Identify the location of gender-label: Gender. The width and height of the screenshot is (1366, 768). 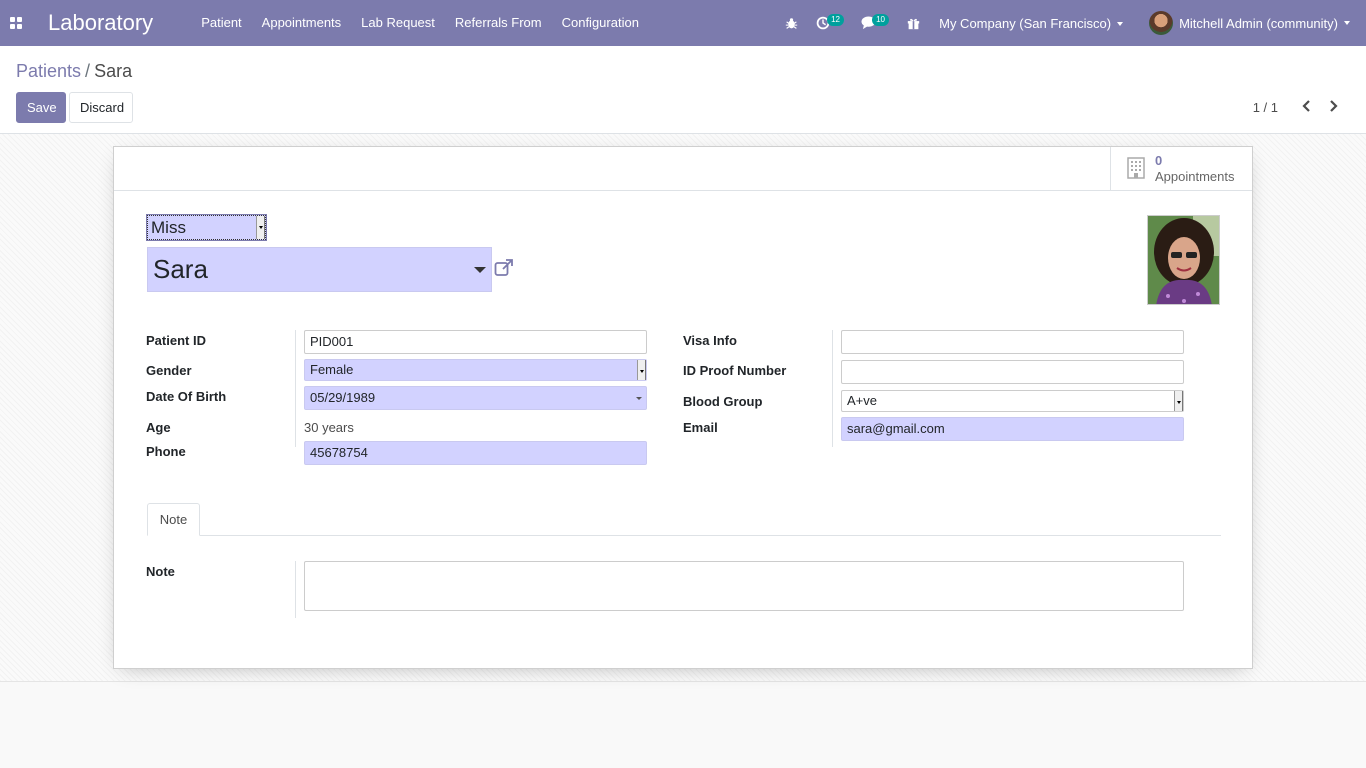
(169, 370).